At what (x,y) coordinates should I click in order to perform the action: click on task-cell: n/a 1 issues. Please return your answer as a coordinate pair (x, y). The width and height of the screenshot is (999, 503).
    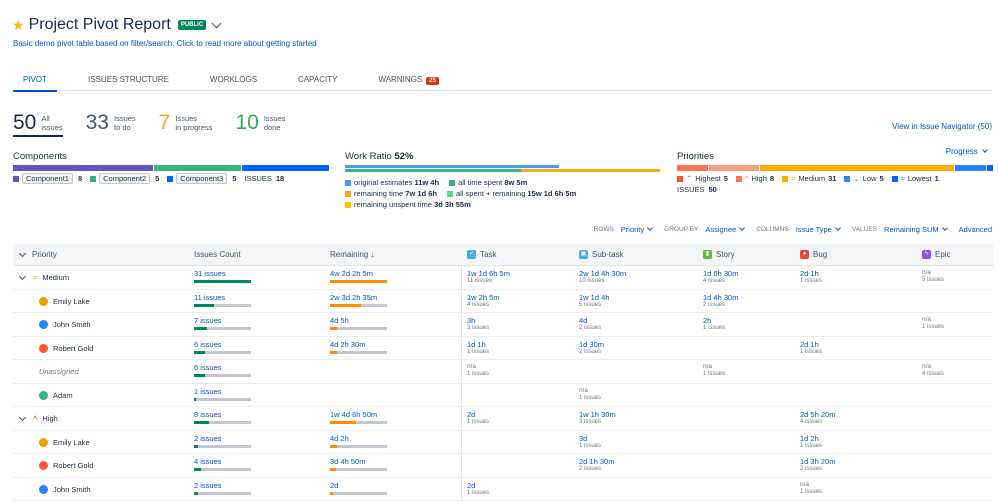
    Looking at the image, I should click on (478, 370).